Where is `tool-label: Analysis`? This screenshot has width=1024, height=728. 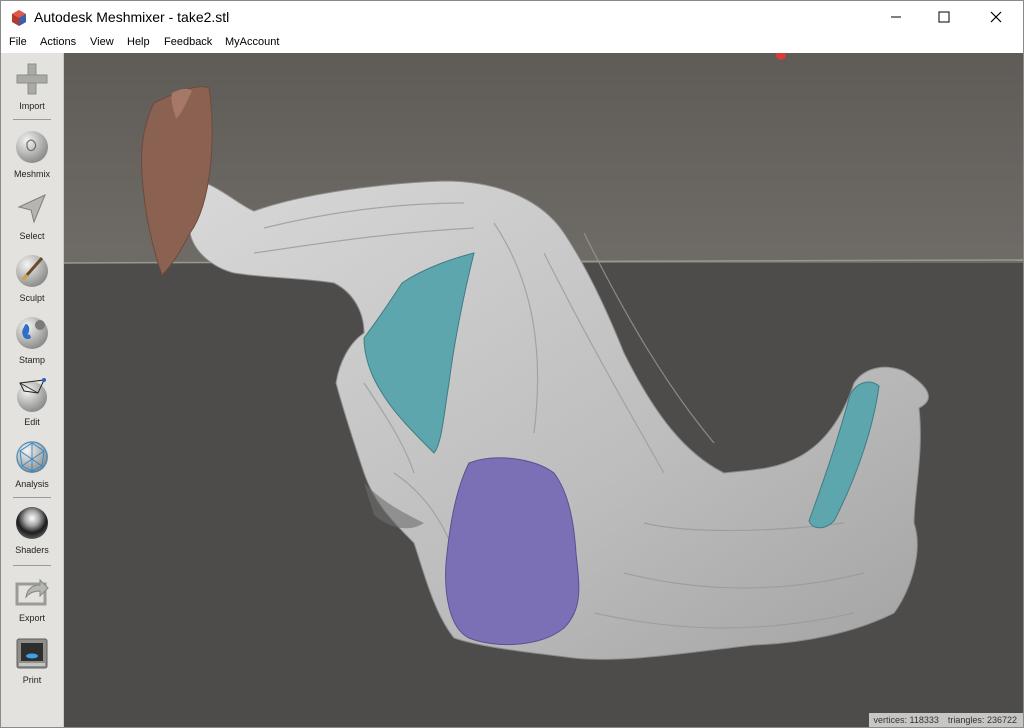 tool-label: Analysis is located at coordinates (32, 484).